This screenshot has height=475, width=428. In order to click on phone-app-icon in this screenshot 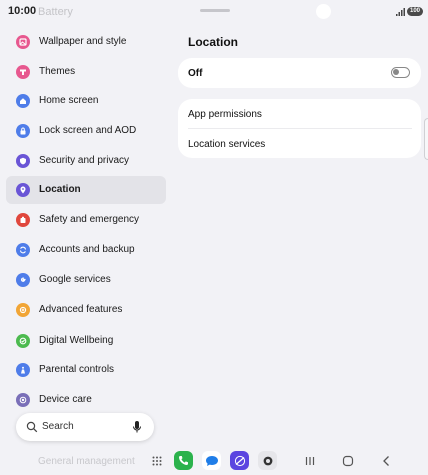, I will do `click(183, 460)`.